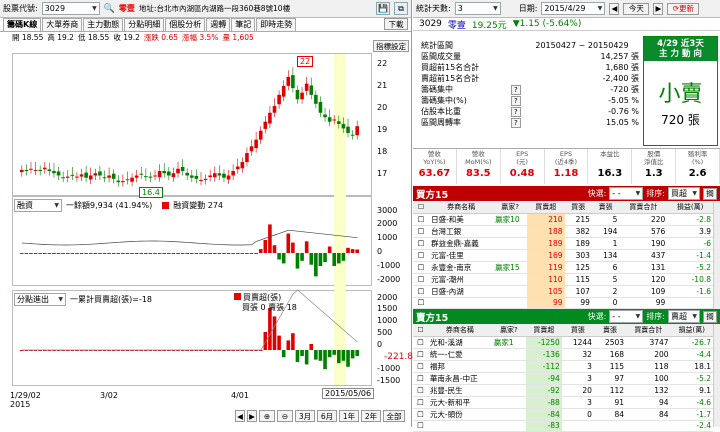 This screenshot has height=432, width=720. What do you see at coordinates (477, 8) in the screenshot?
I see `days-select: 3 ▼` at bounding box center [477, 8].